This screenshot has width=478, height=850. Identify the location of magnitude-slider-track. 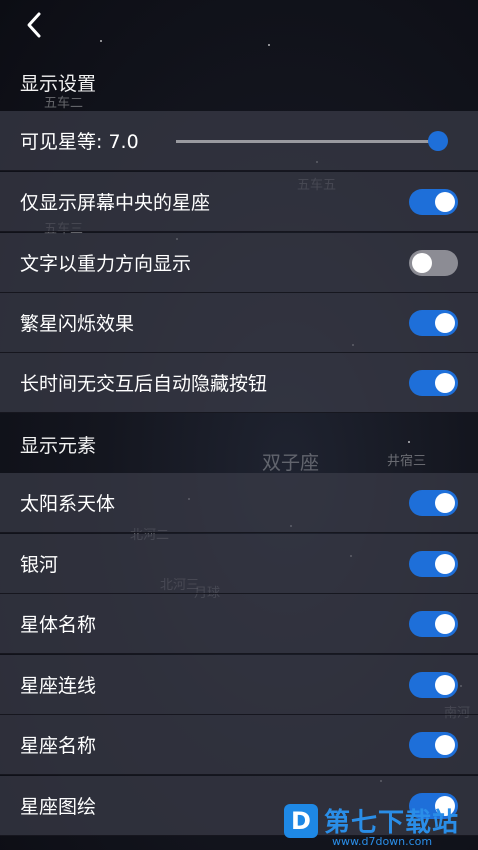
(307, 141).